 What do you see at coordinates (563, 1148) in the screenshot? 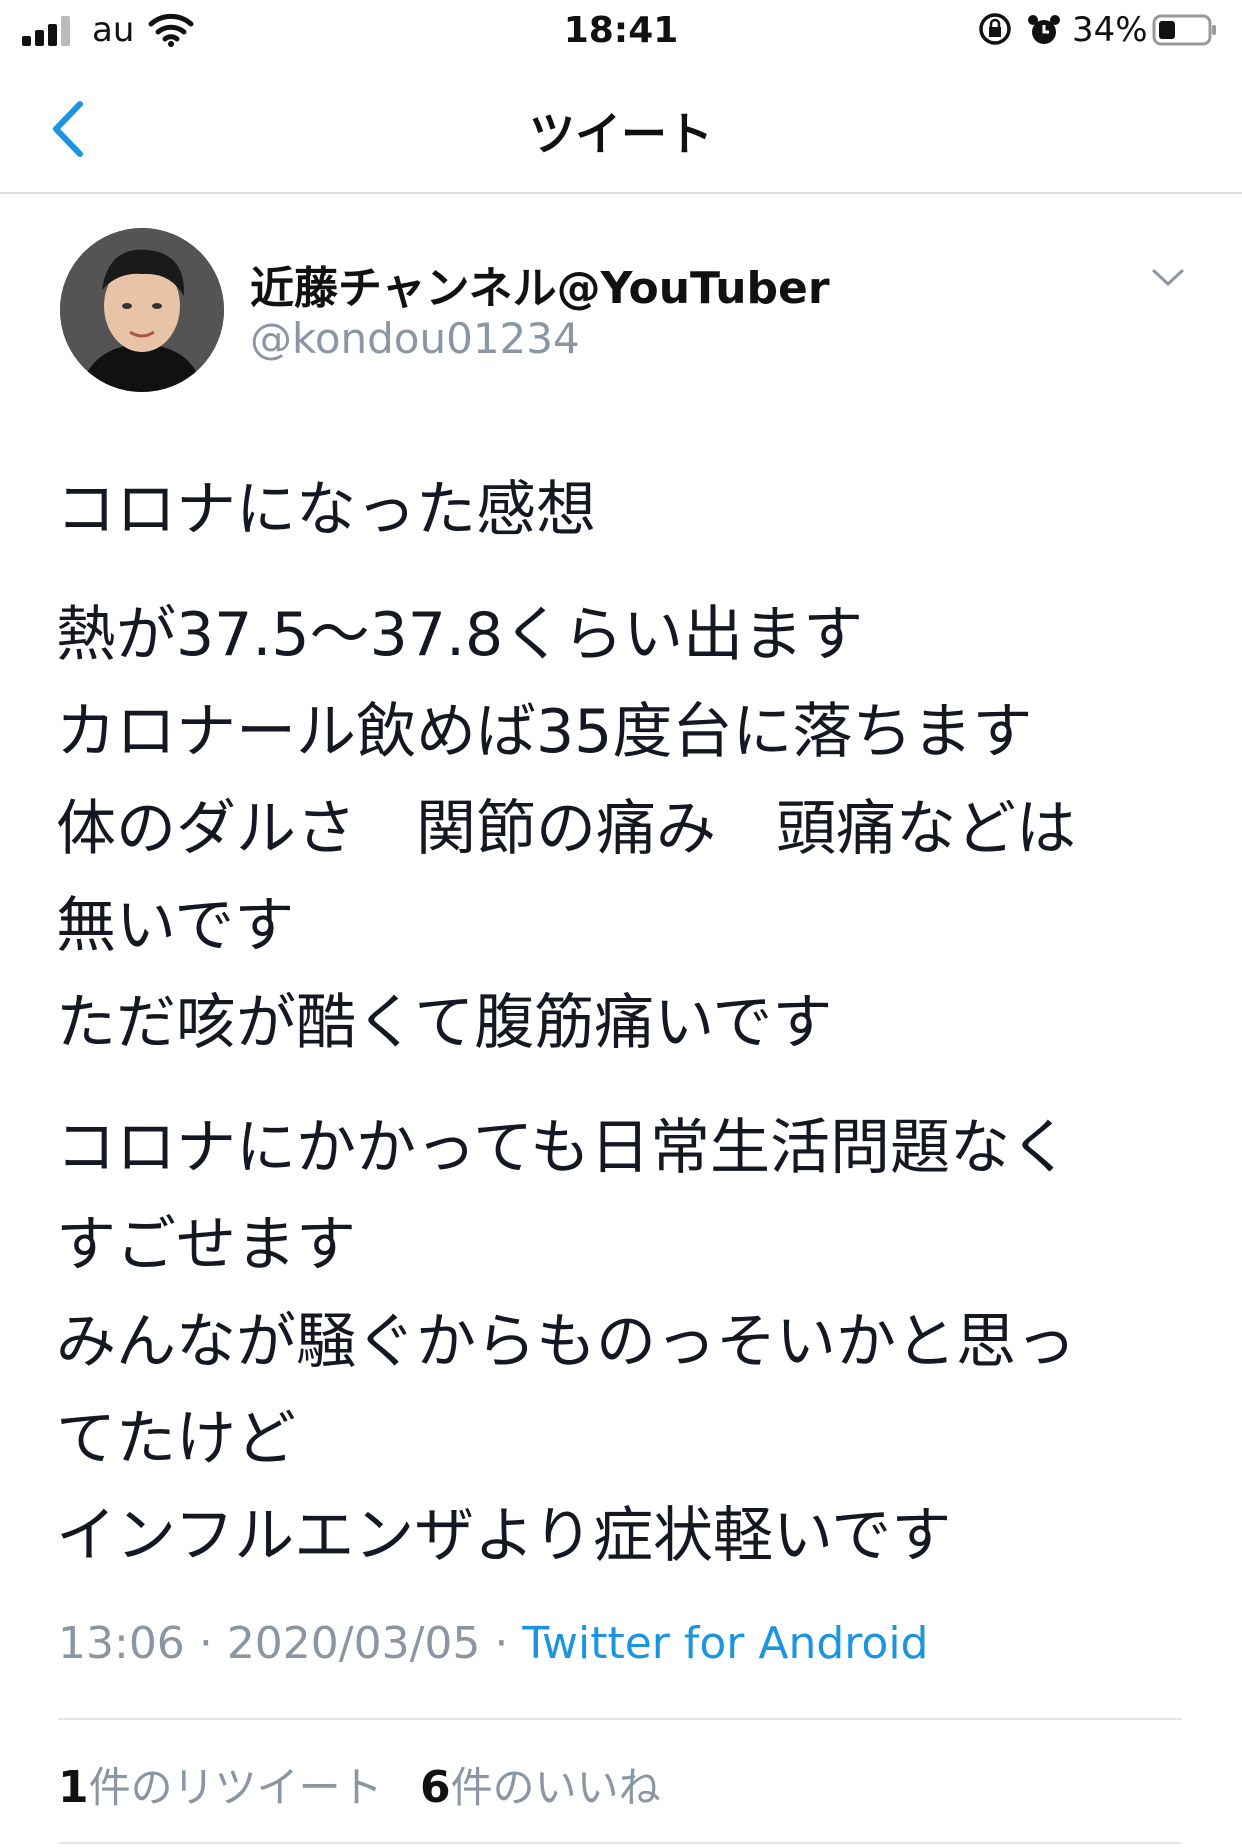
I see `tweet-line: コロナにかかっても日常生活問題なく` at bounding box center [563, 1148].